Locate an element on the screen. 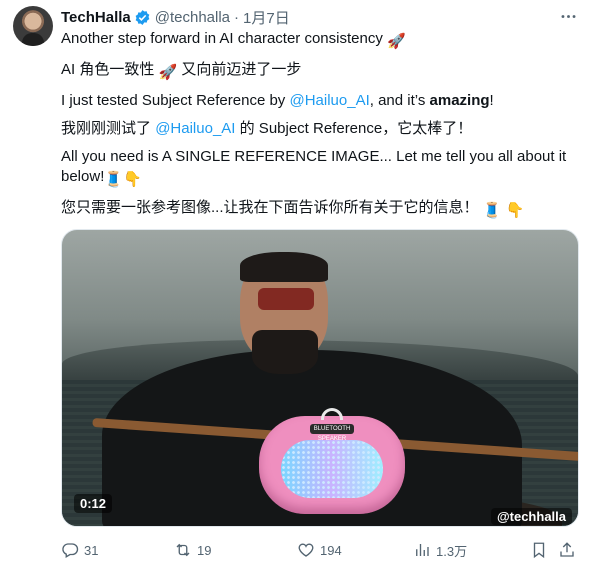 This screenshot has width=597, height=570. pink-speaker: BLUETOOTH SPEAKER is located at coordinates (332, 461).